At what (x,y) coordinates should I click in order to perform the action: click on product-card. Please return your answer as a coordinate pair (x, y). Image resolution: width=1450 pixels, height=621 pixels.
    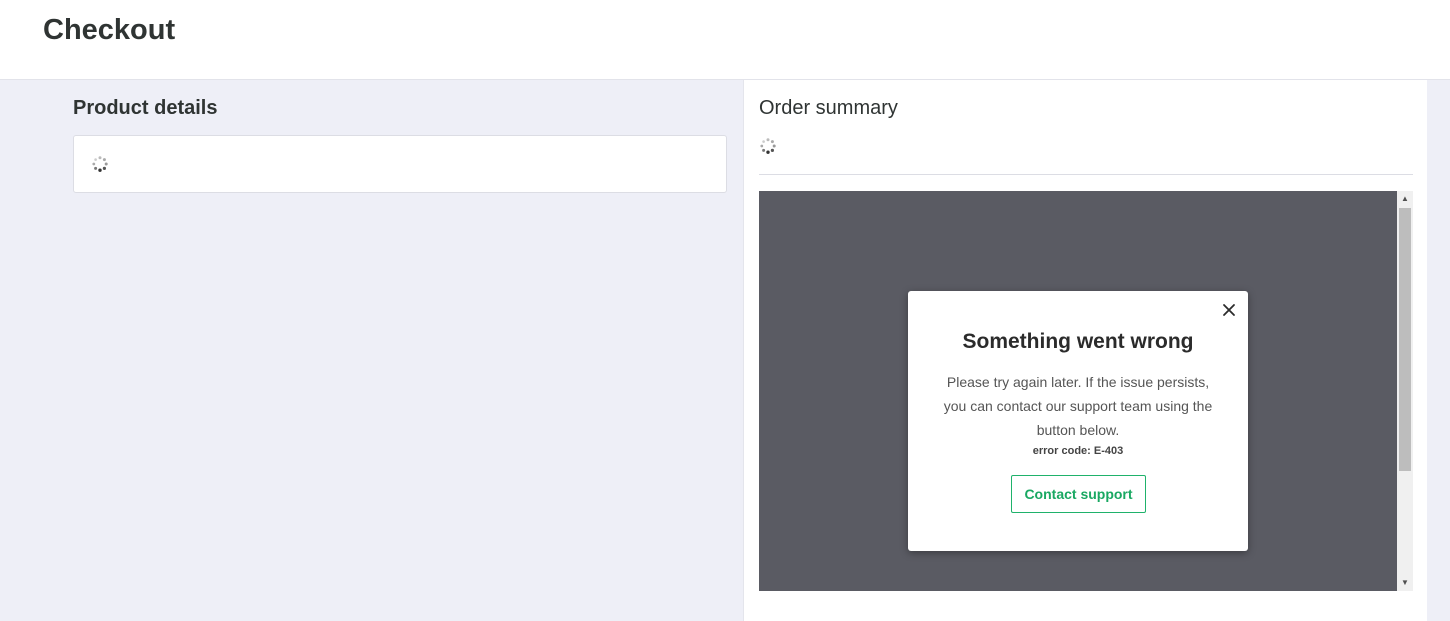
    Looking at the image, I should click on (400, 164).